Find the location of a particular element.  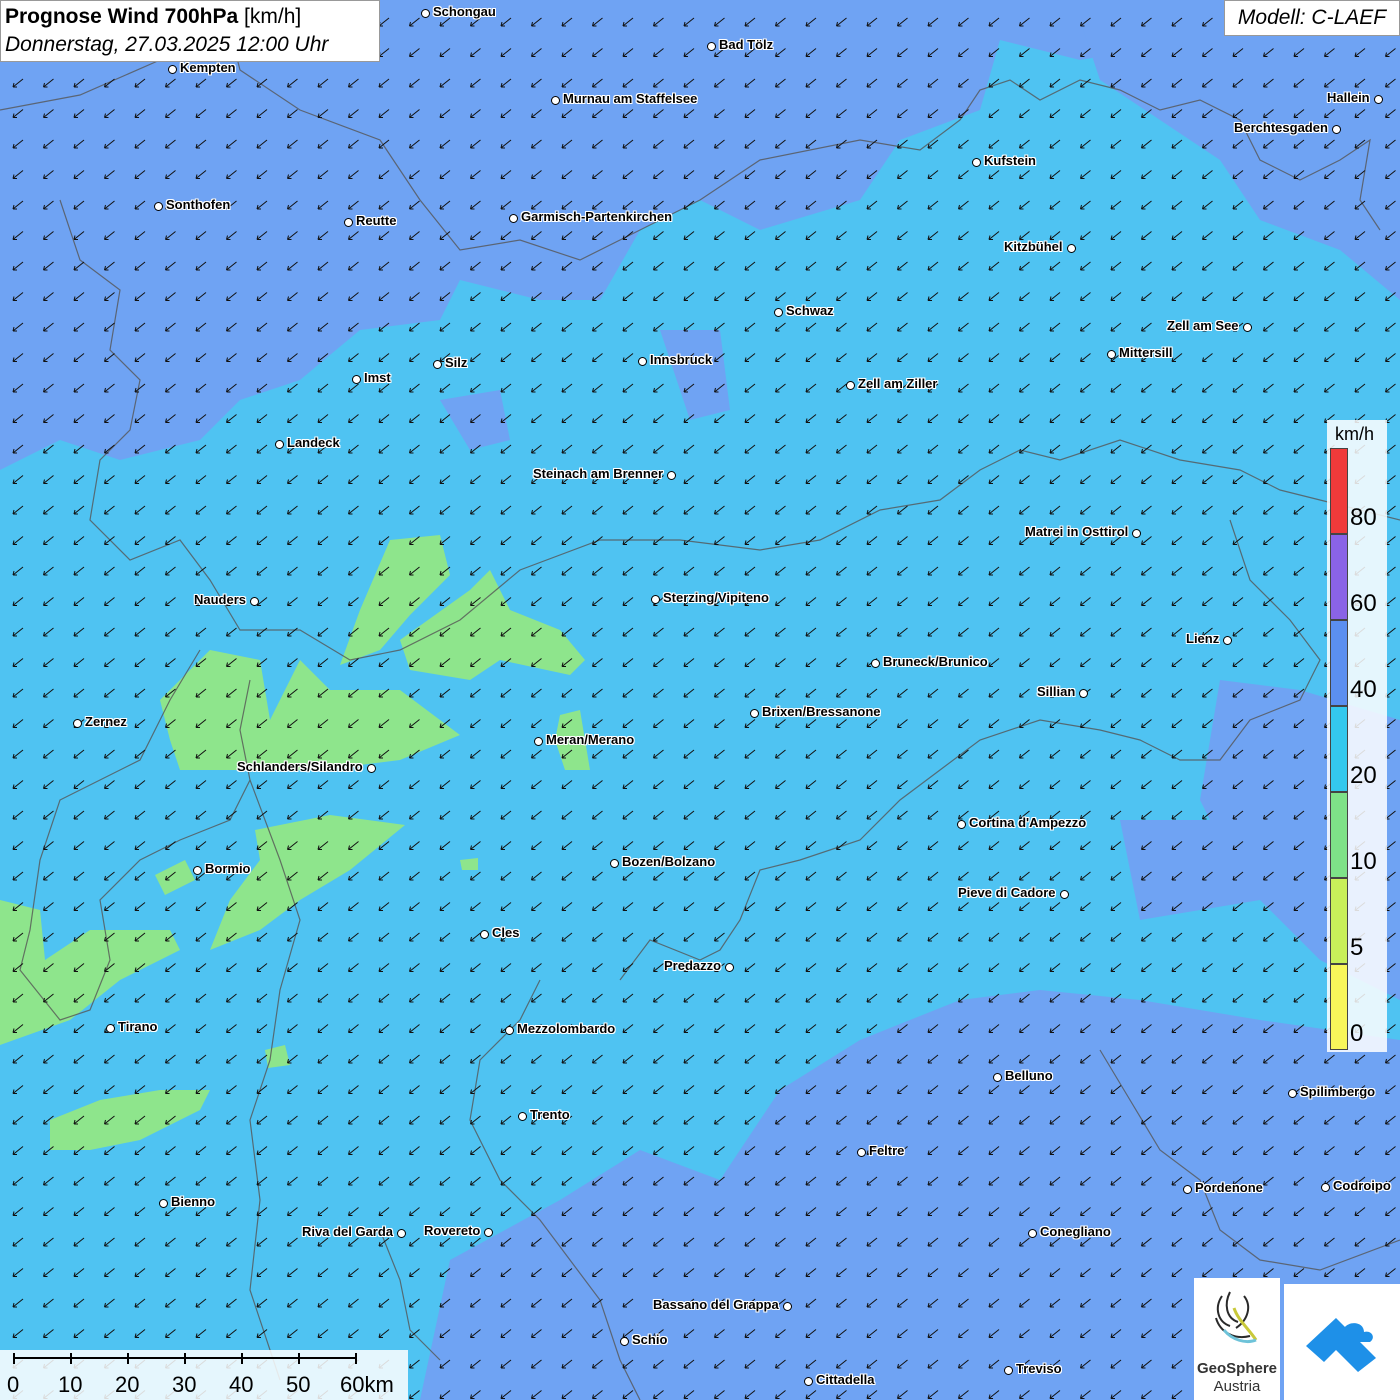

app-logo is located at coordinates (1342, 1342).